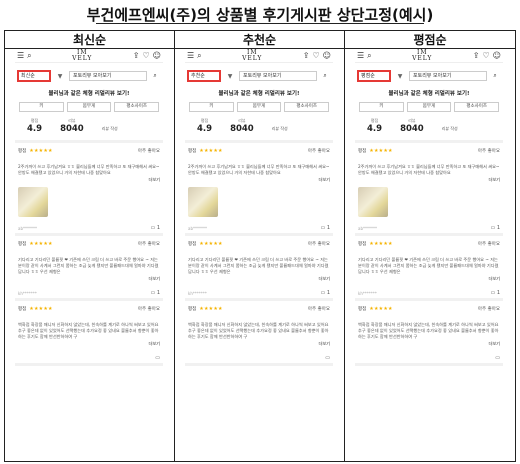 This screenshot has height=464, width=520. What do you see at coordinates (34, 76) in the screenshot?
I see `sort-select: 최신순` at bounding box center [34, 76].